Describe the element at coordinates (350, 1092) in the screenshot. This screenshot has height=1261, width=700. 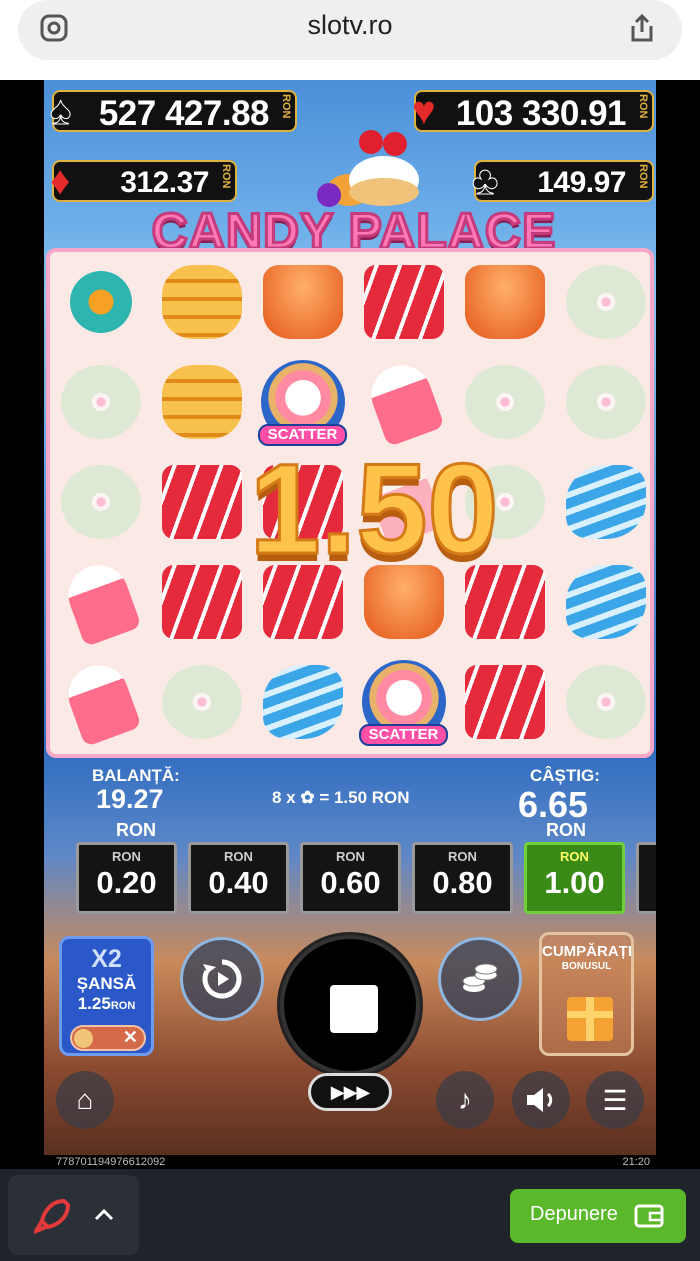
I see `turbo-button: ▶▶▶` at that location.